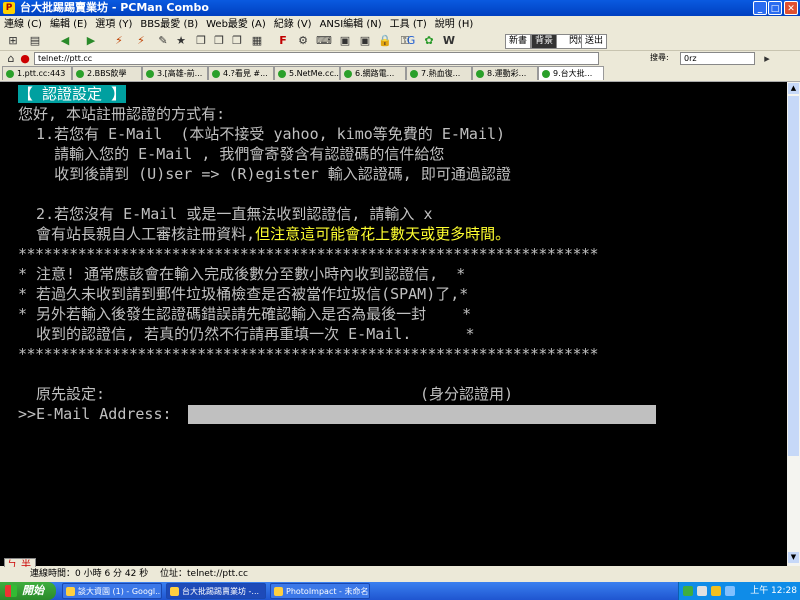 Image resolution: width=800 pixels, height=600 pixels. I want to click on menu-log: 紀錄 (V), so click(293, 24).